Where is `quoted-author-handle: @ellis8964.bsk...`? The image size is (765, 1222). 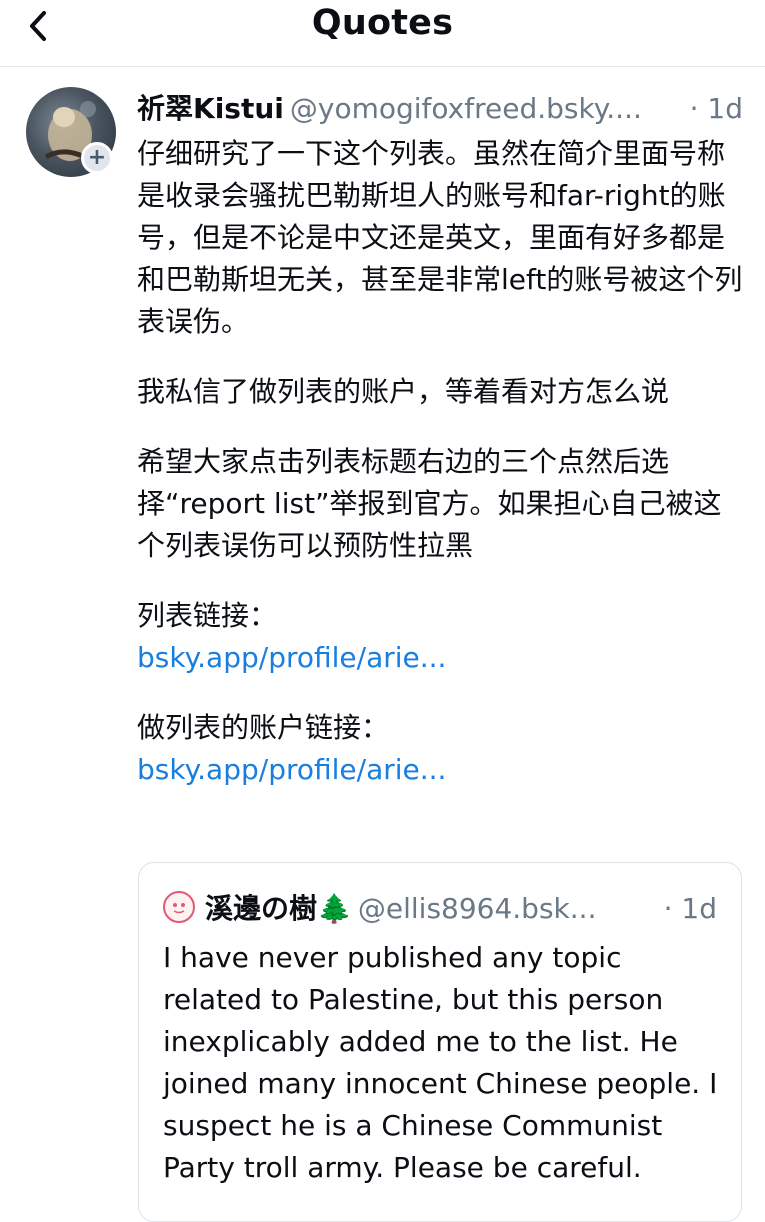
quoted-author-handle: @ellis8964.bsk... is located at coordinates (477, 908).